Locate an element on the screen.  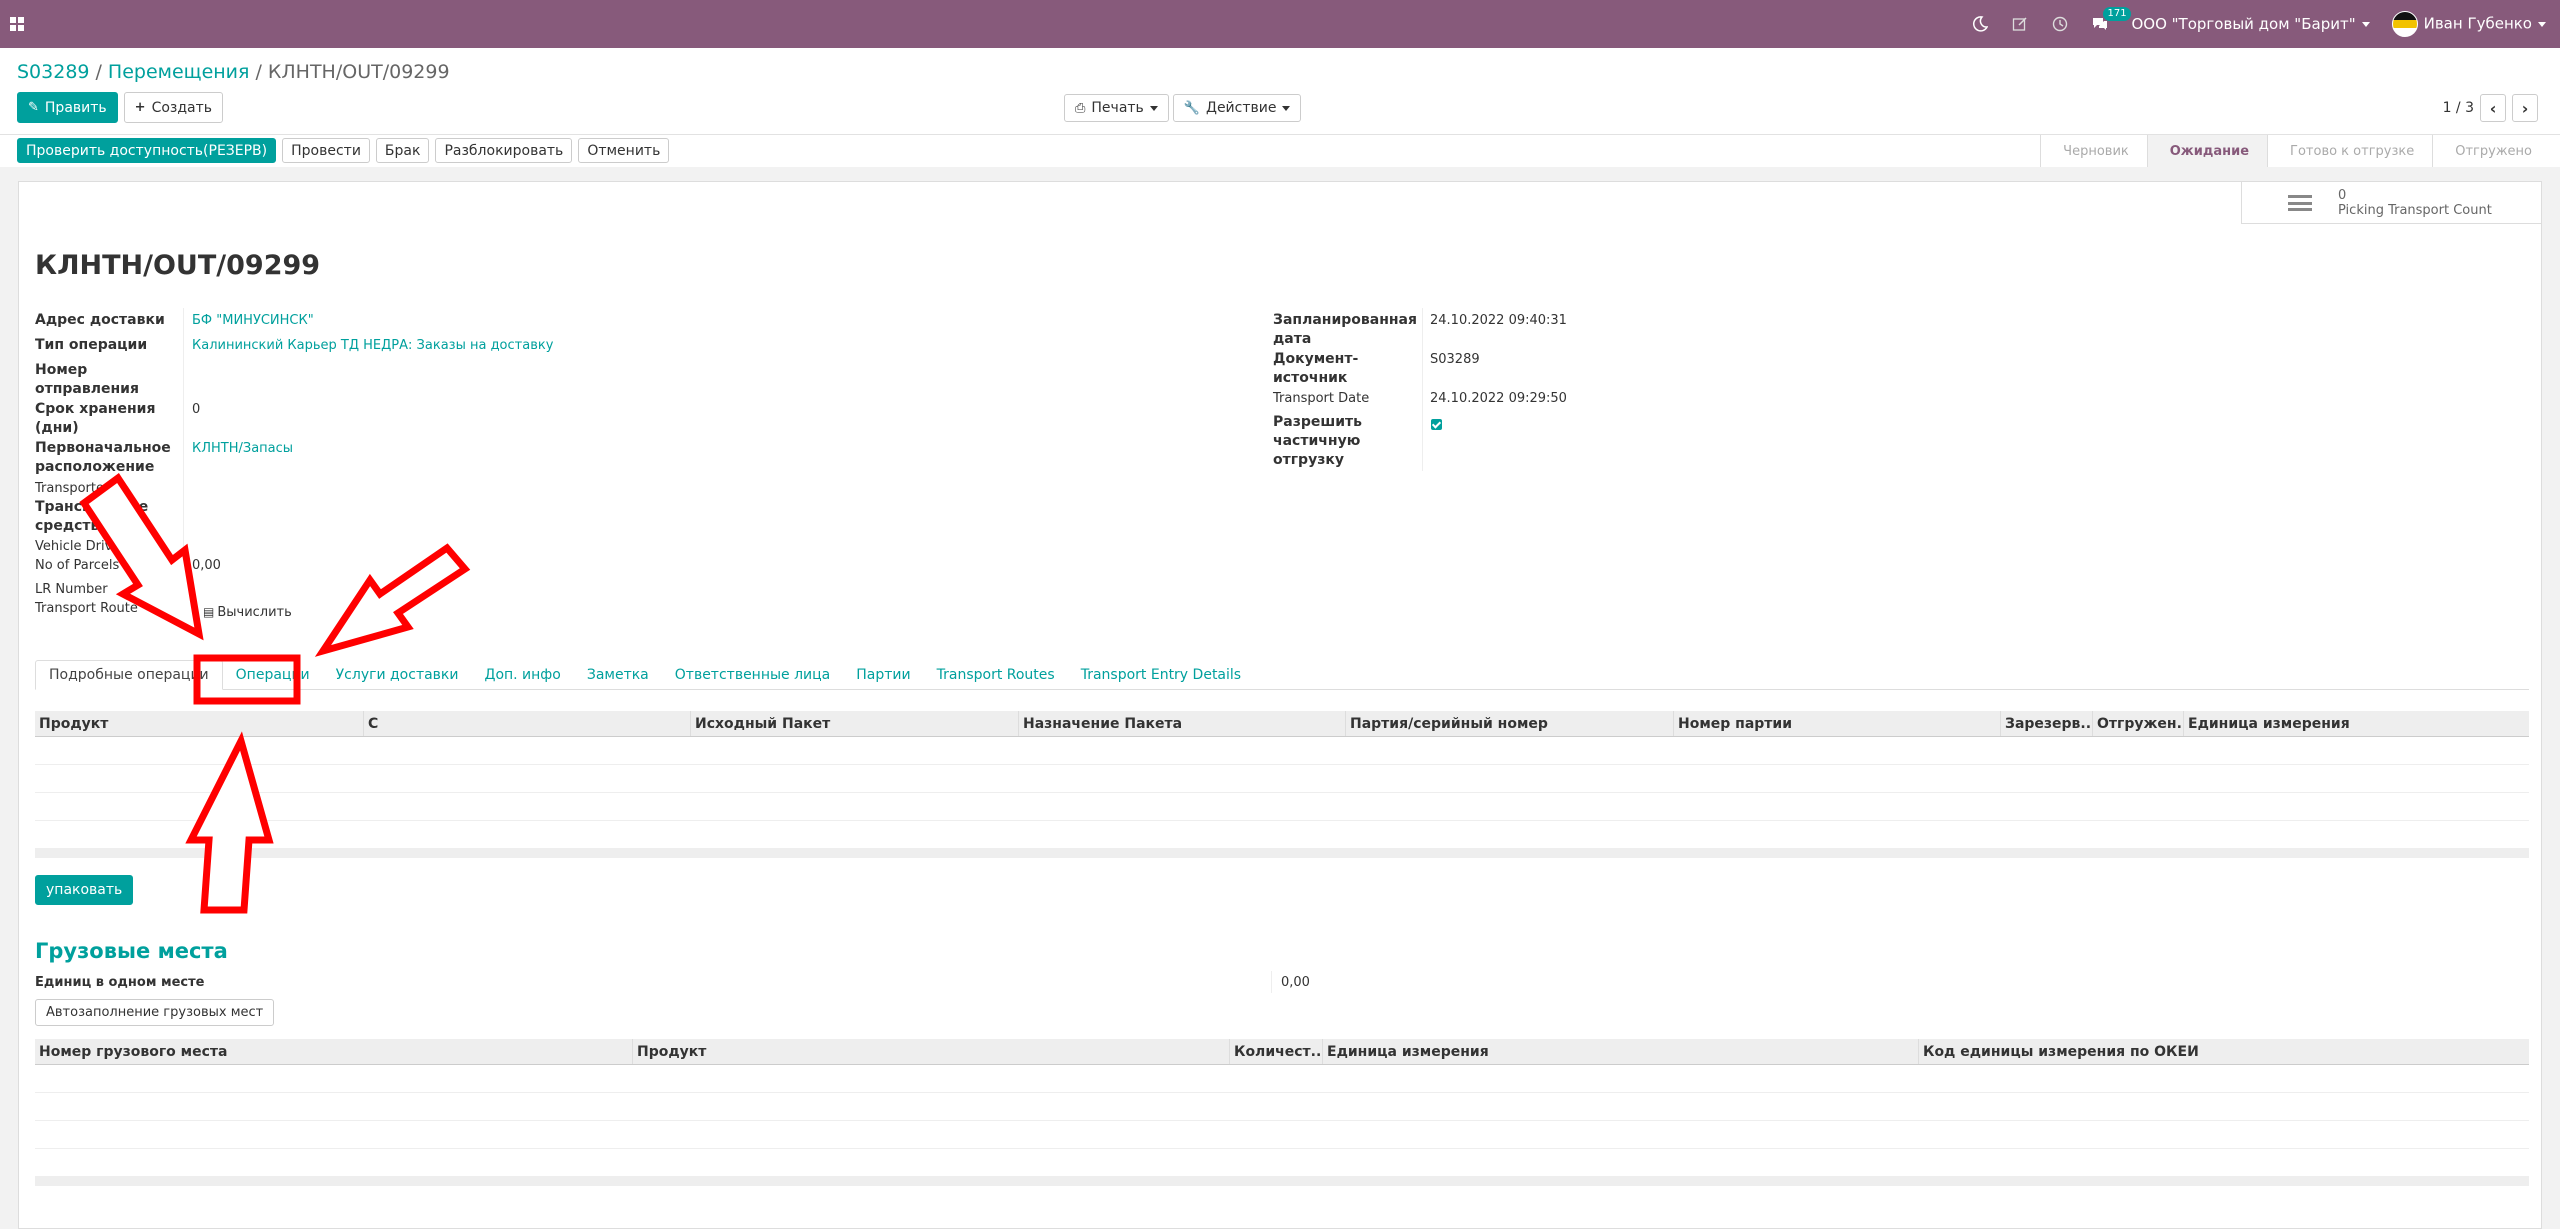
tab-note: Заметка is located at coordinates (618, 675).